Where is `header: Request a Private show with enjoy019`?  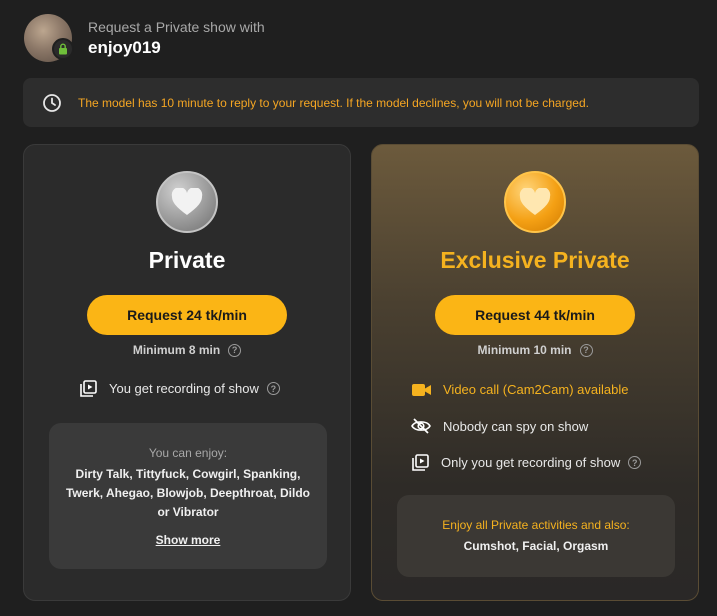
header: Request a Private show with enjoy019 is located at coordinates (144, 38).